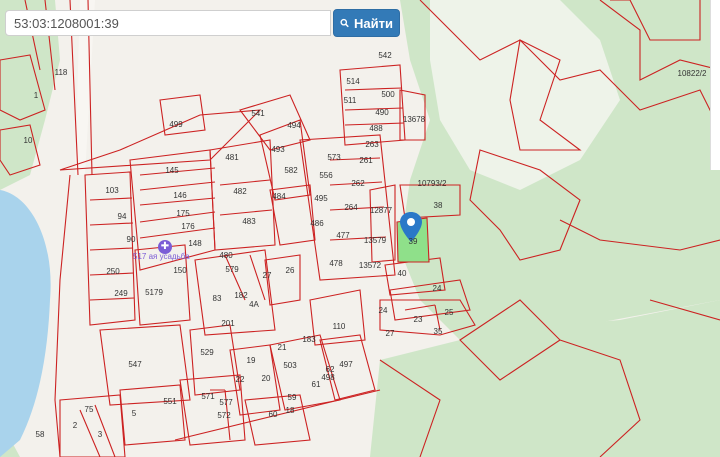 Image resolution: width=720 pixels, height=457 pixels. Describe the element at coordinates (224, 415) in the screenshot. I see `parcel-label: 572` at that location.